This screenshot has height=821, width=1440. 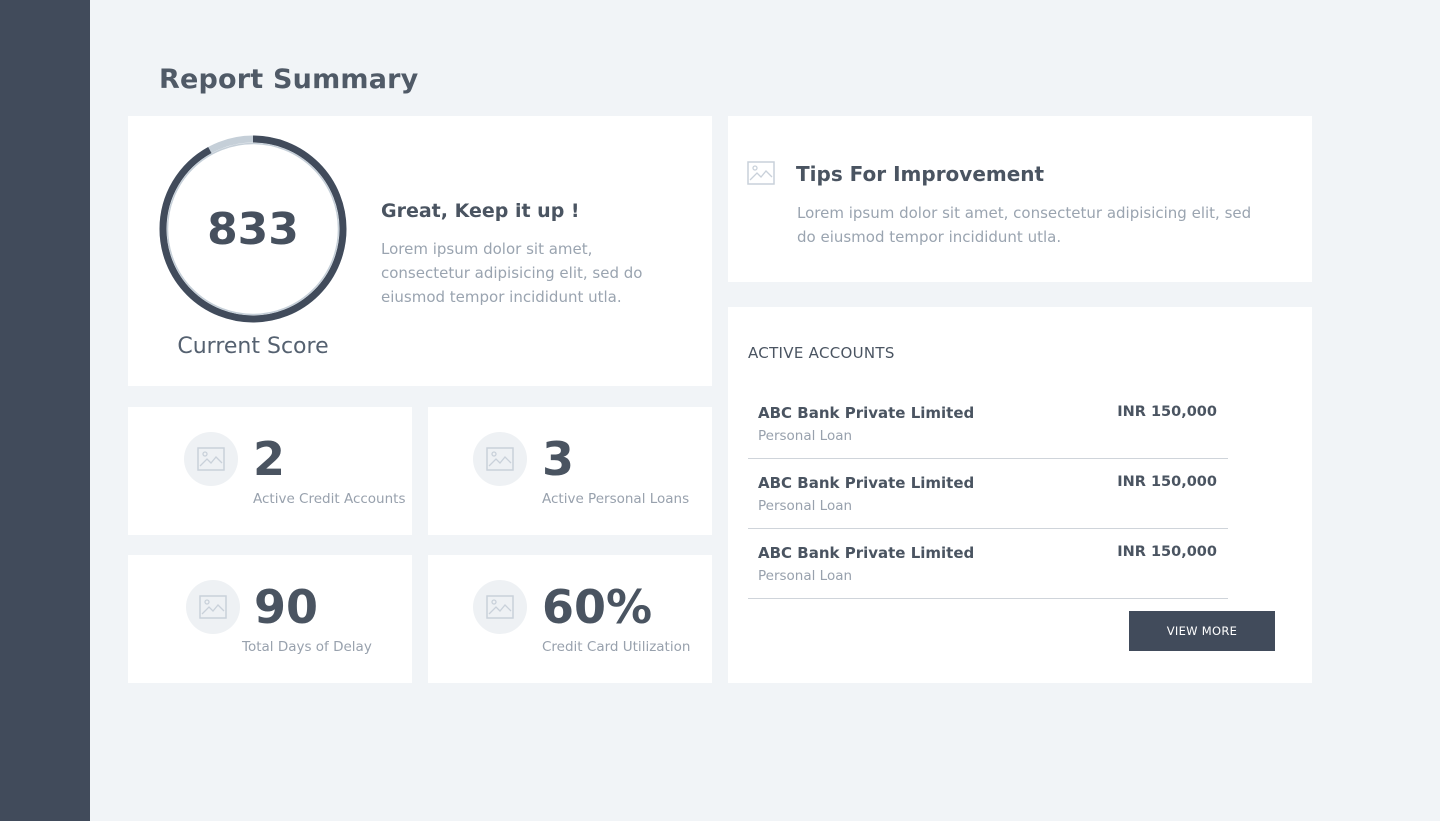 What do you see at coordinates (616, 499) in the screenshot?
I see `stat-label: Active Personal Loans` at bounding box center [616, 499].